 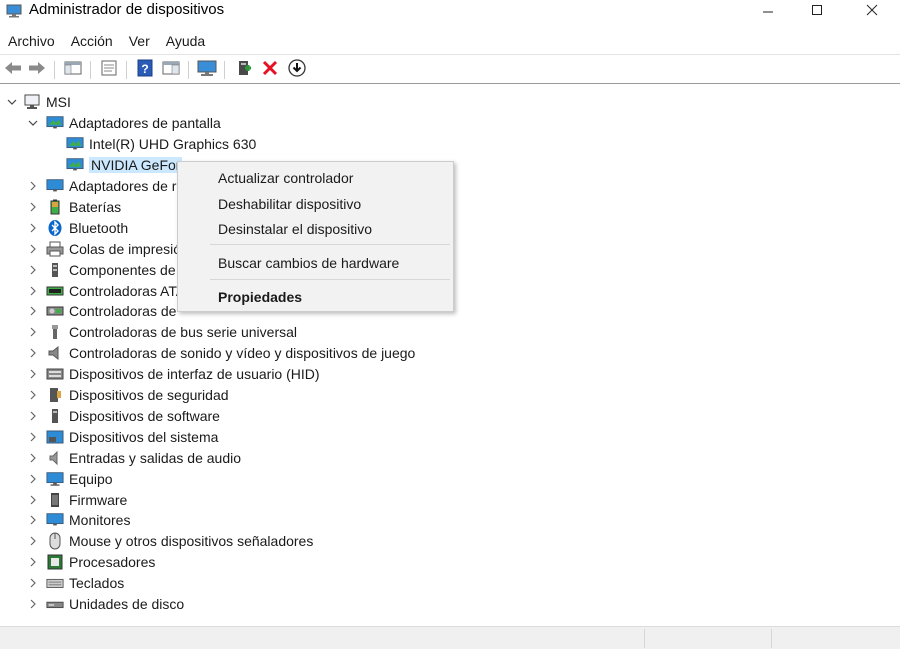 I want to click on usb-controller-icon, so click(x=55, y=332).